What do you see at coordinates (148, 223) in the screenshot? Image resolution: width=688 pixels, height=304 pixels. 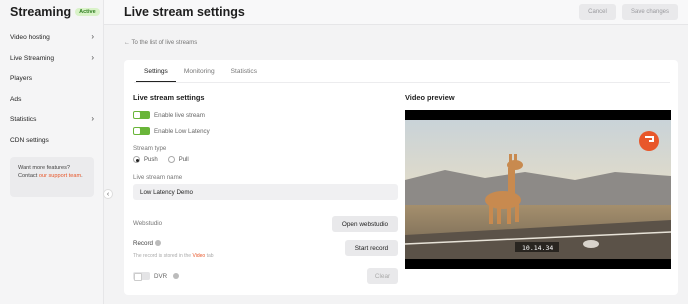 I see `webstudio-label: Webstudio` at bounding box center [148, 223].